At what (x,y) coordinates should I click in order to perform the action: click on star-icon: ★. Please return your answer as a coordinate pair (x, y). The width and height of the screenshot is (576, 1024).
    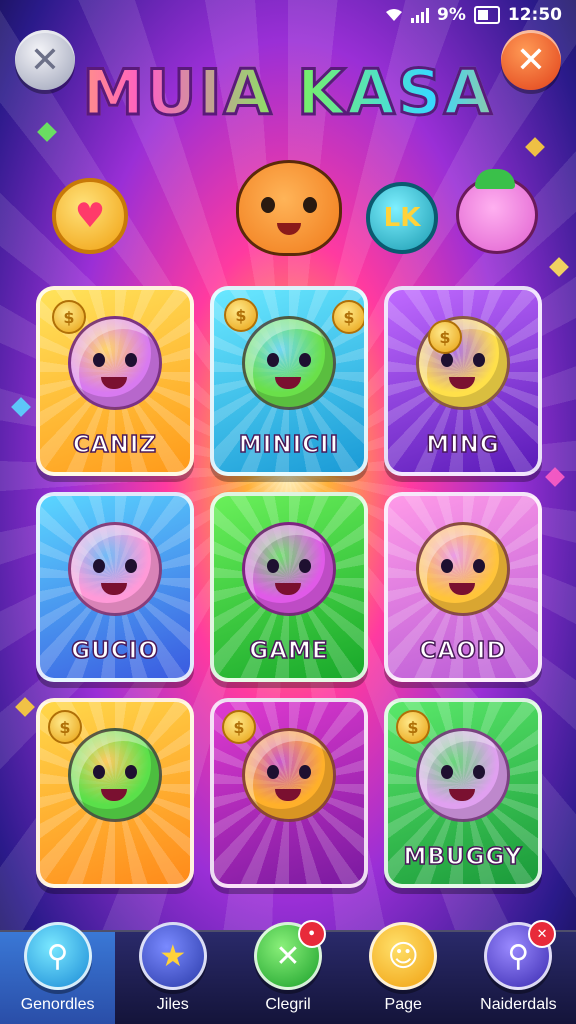
    Looking at the image, I should click on (172, 956).